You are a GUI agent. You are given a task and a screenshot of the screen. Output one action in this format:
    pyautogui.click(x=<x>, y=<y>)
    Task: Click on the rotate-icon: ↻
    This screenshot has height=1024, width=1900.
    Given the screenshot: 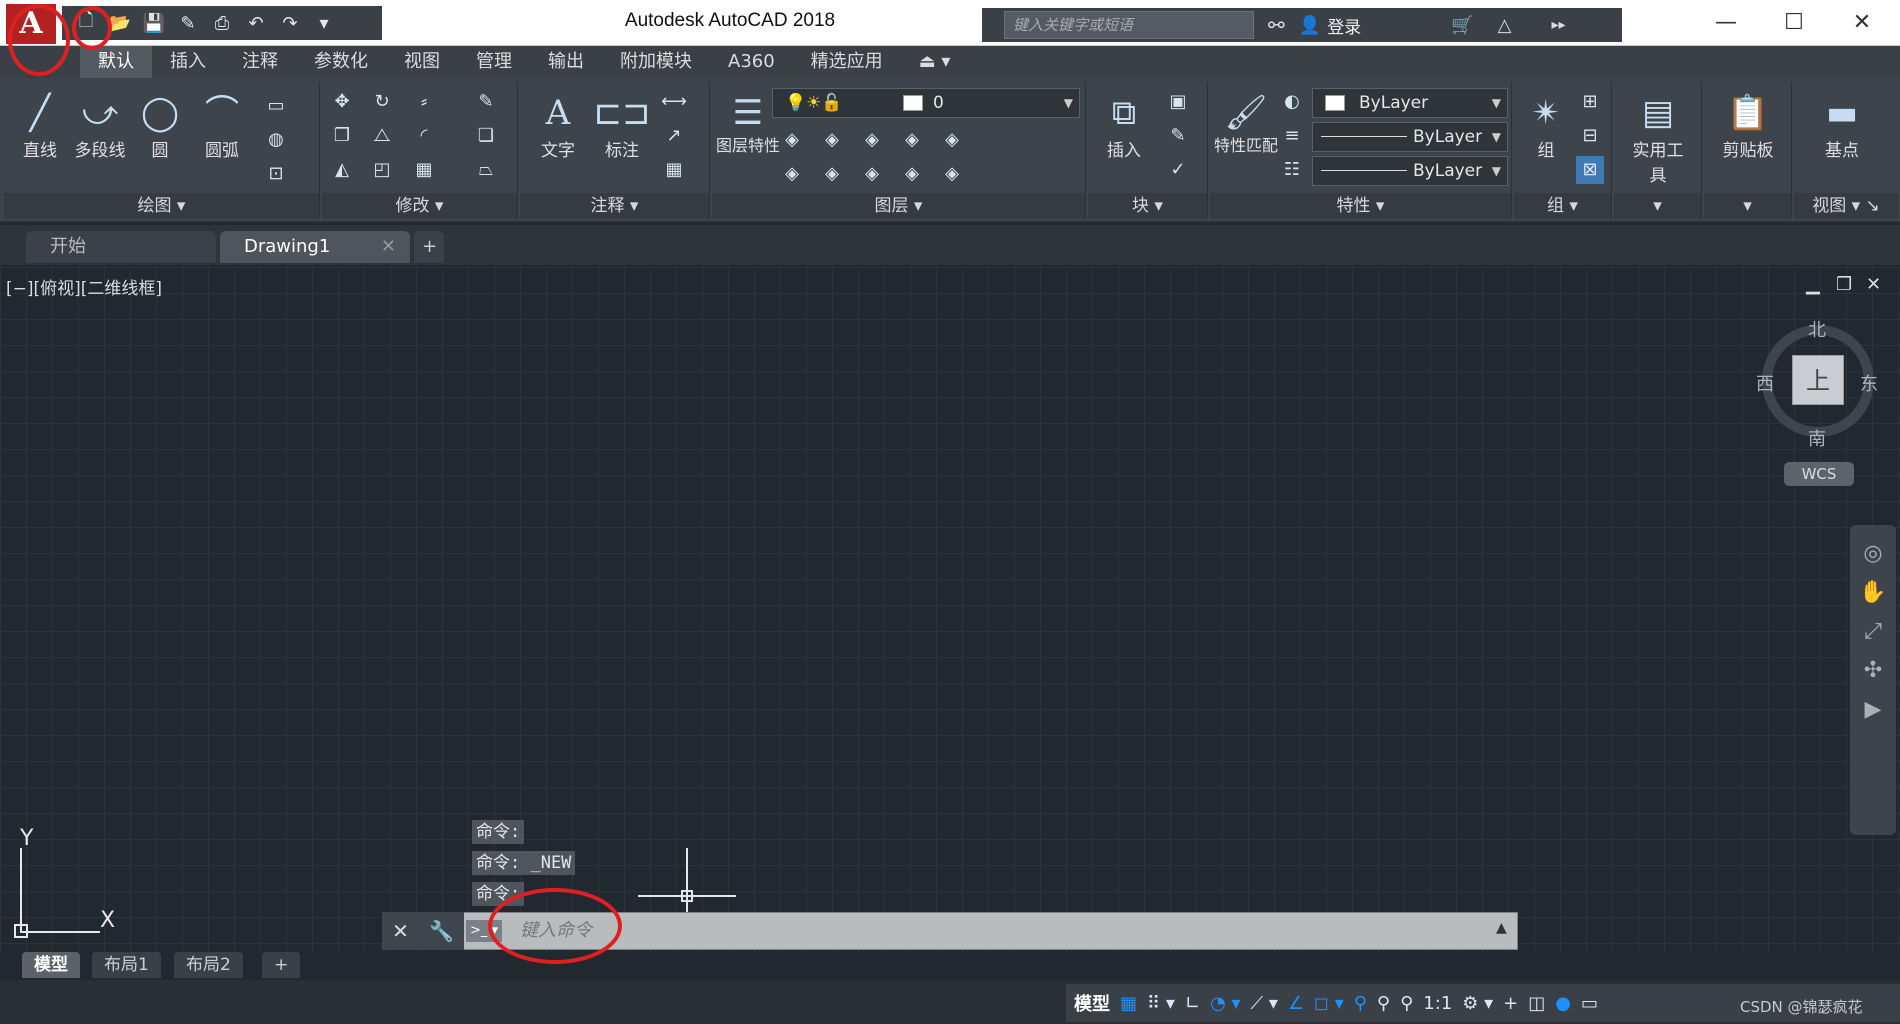 What is the action you would take?
    pyautogui.click(x=382, y=102)
    